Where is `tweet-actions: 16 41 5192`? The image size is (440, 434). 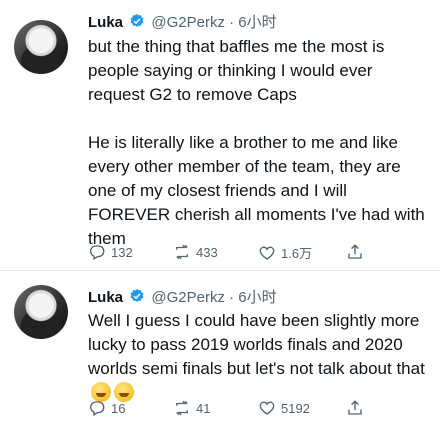 tweet-actions: 16 41 5192 is located at coordinates (258, 409).